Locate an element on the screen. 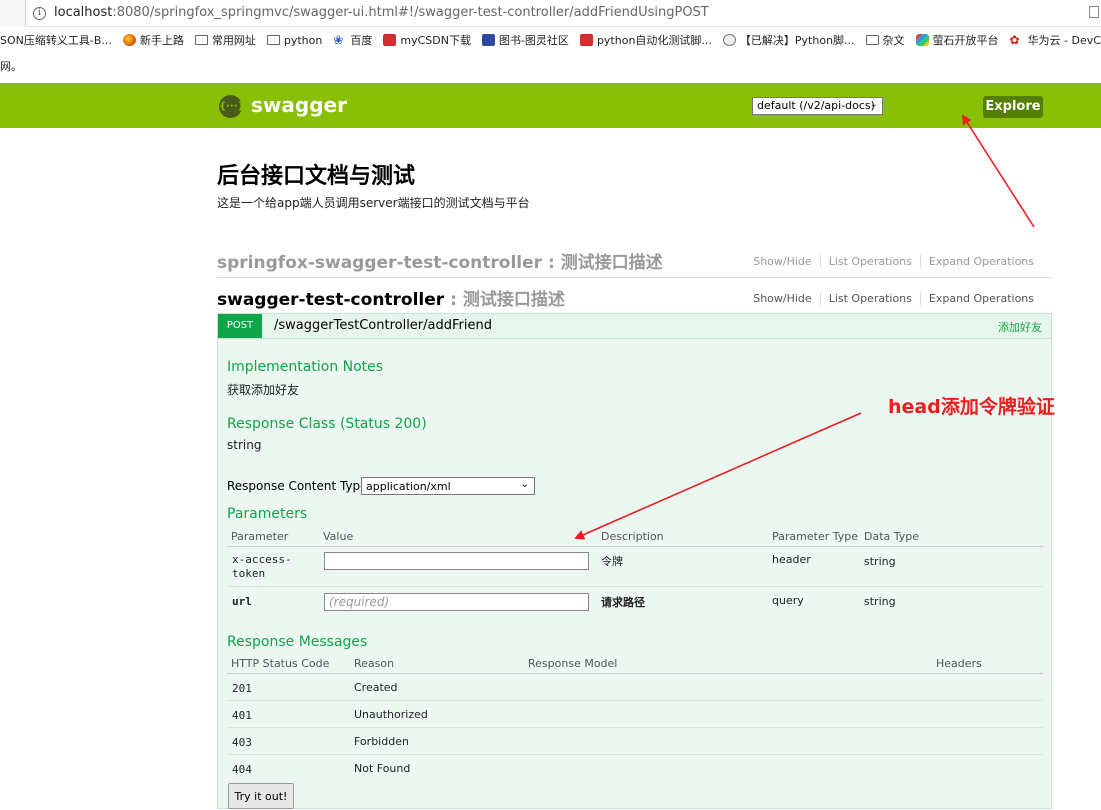  col-parameter: Parameter is located at coordinates (260, 536).